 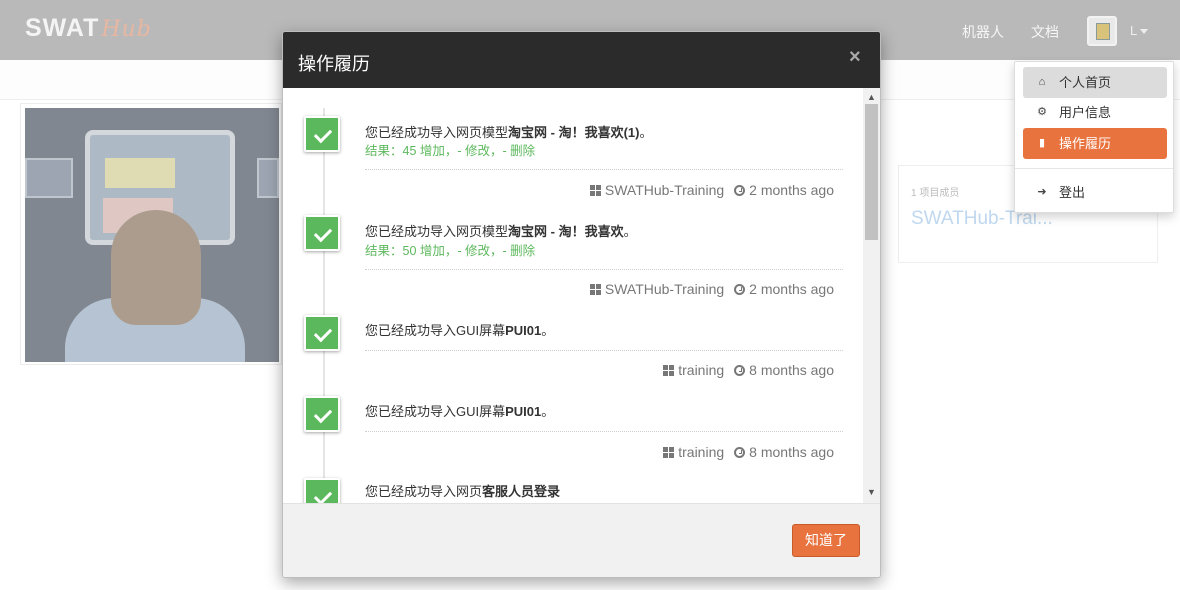 What do you see at coordinates (424, 491) in the screenshot?
I see `entry-prefix: 您已经成功导入网页` at bounding box center [424, 491].